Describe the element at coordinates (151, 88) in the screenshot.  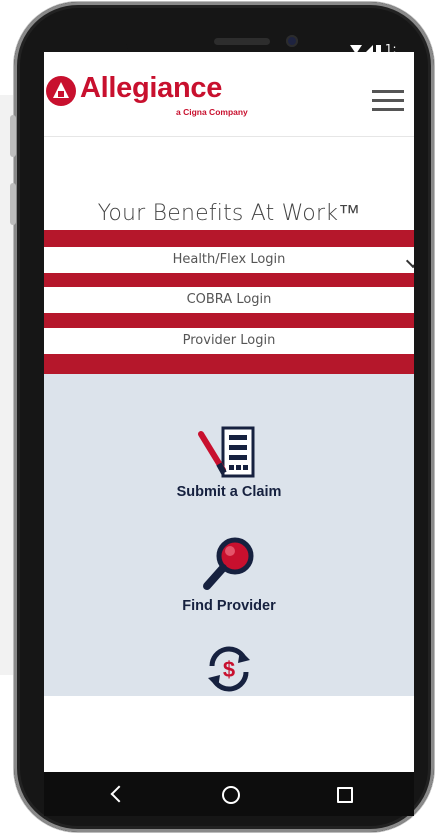
I see `brand-name: Allegiance` at that location.